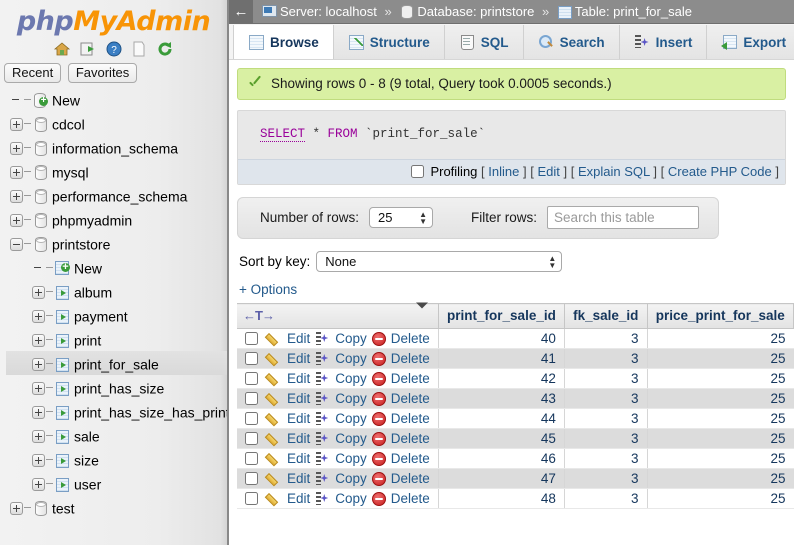 The image size is (794, 545). I want to click on recent-button: Recent, so click(33, 73).